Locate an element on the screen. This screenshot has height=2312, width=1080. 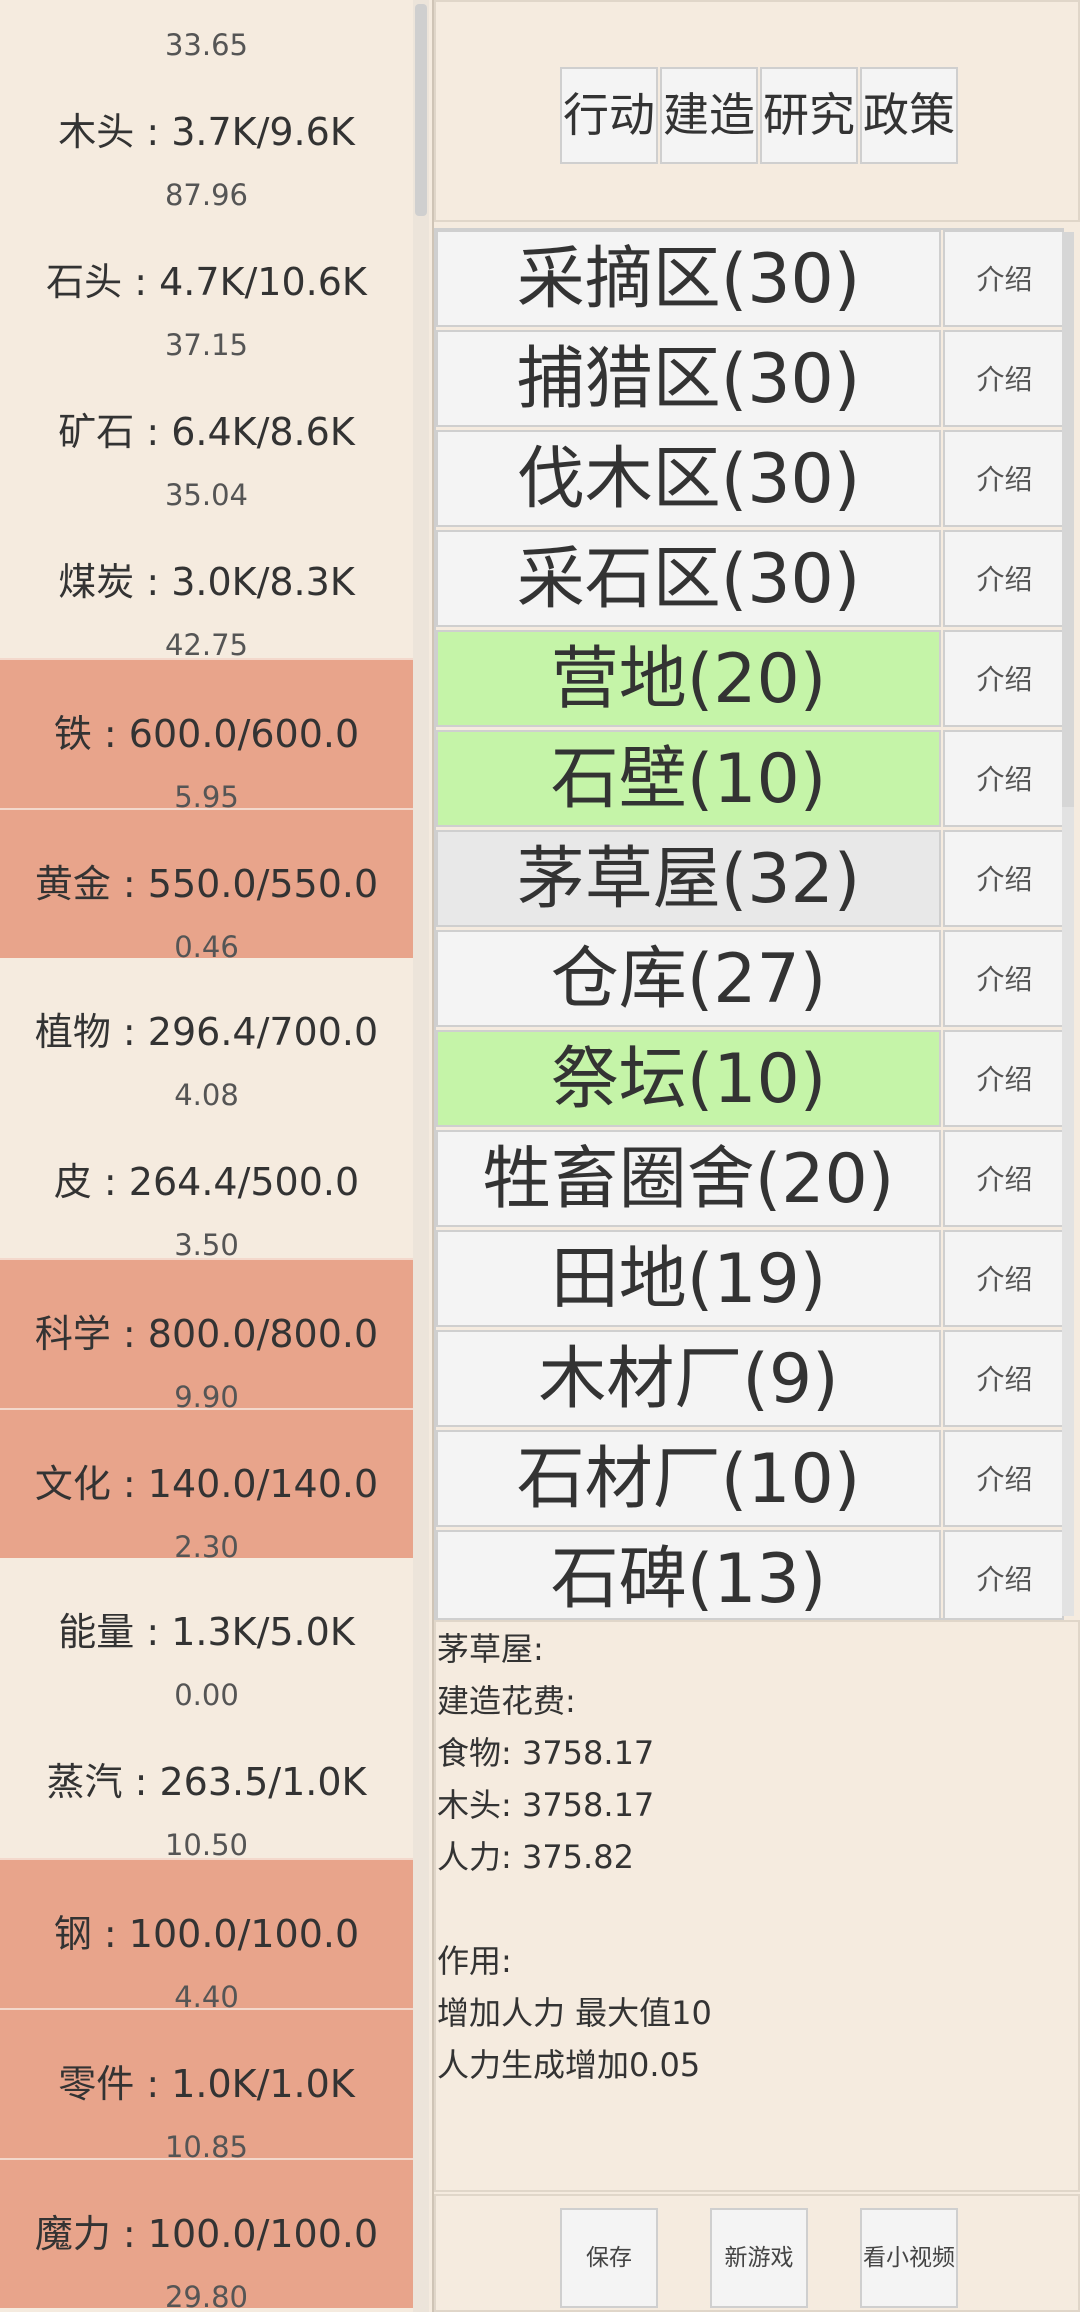
resource-rate: 29.80 is located at coordinates (206, 2296).